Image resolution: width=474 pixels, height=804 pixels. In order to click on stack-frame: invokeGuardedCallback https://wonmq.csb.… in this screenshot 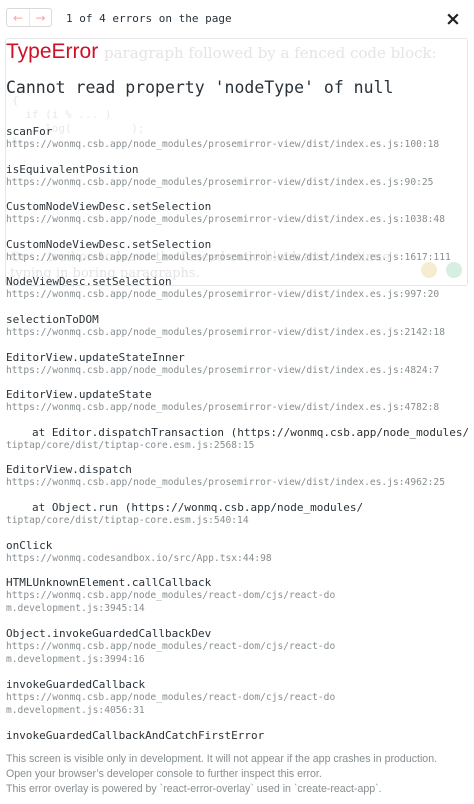, I will do `click(237, 700)`.